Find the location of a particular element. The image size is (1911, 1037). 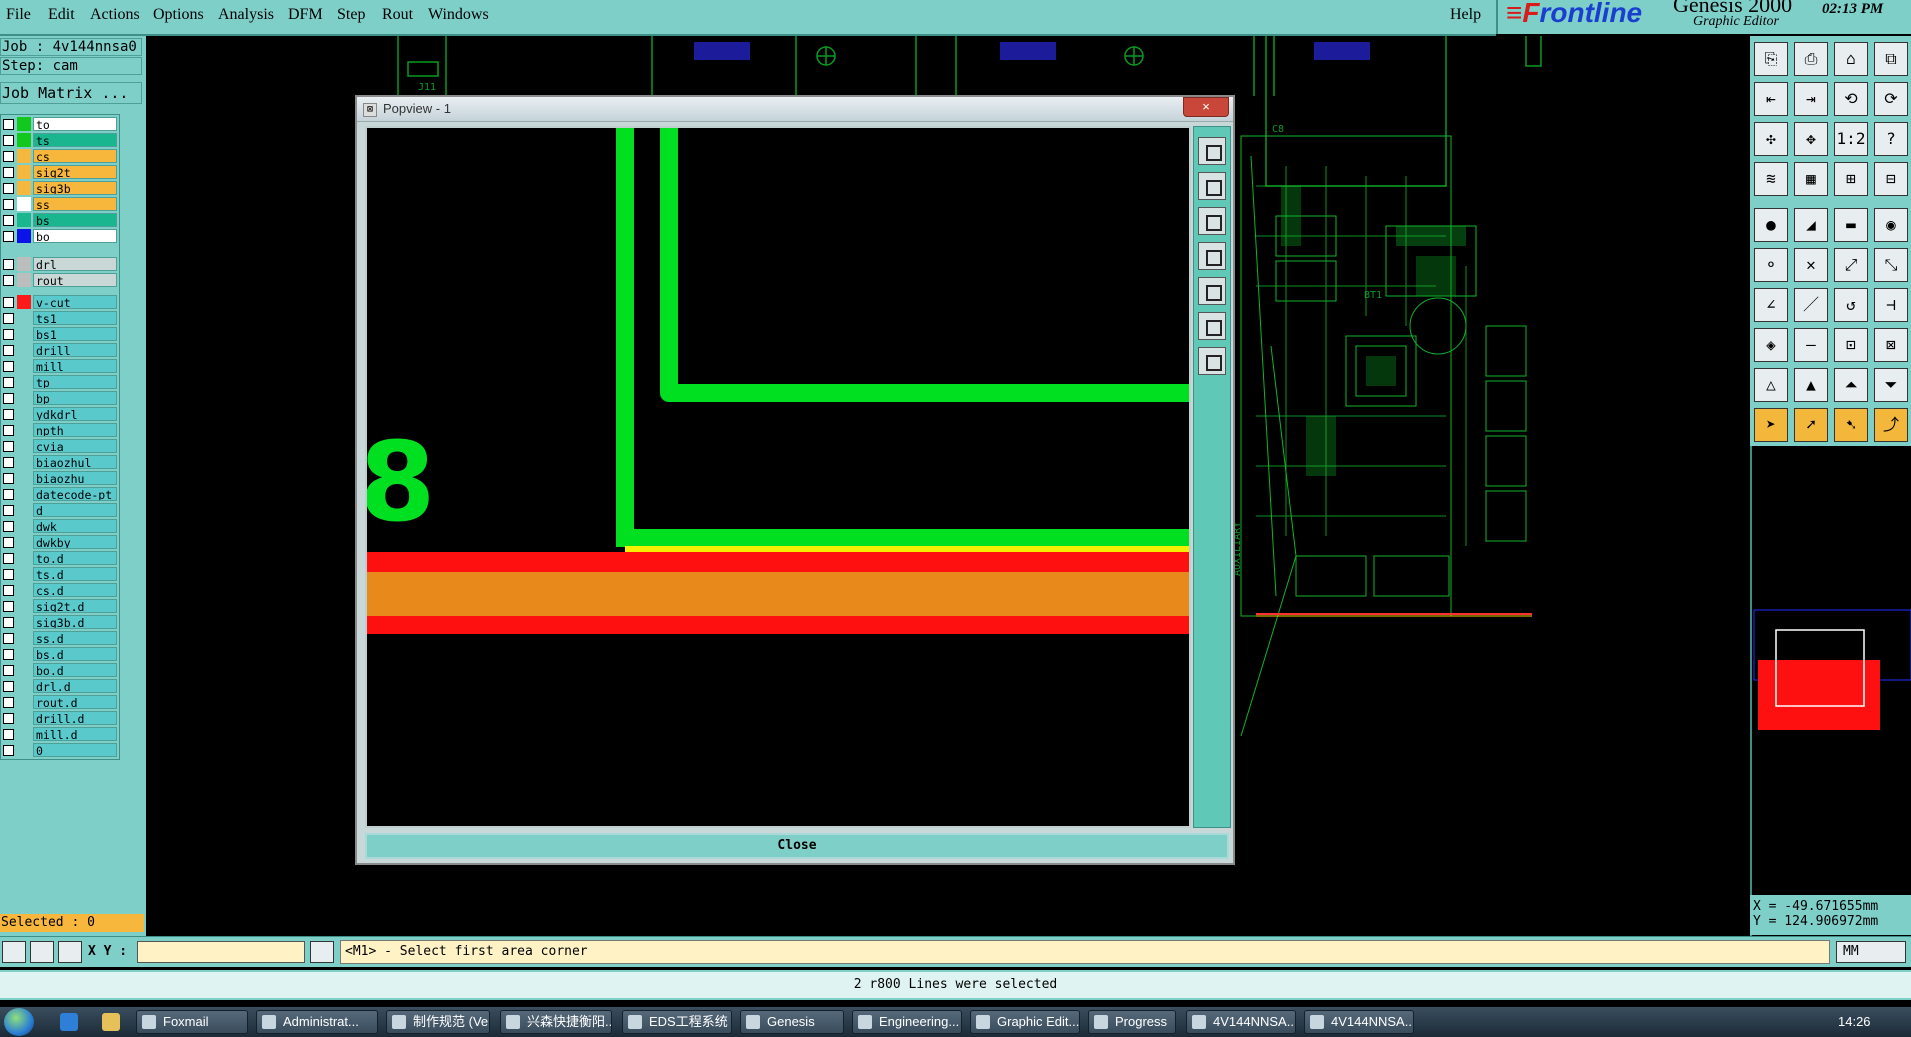

layer-row-bp: bp is located at coordinates (60, 398).